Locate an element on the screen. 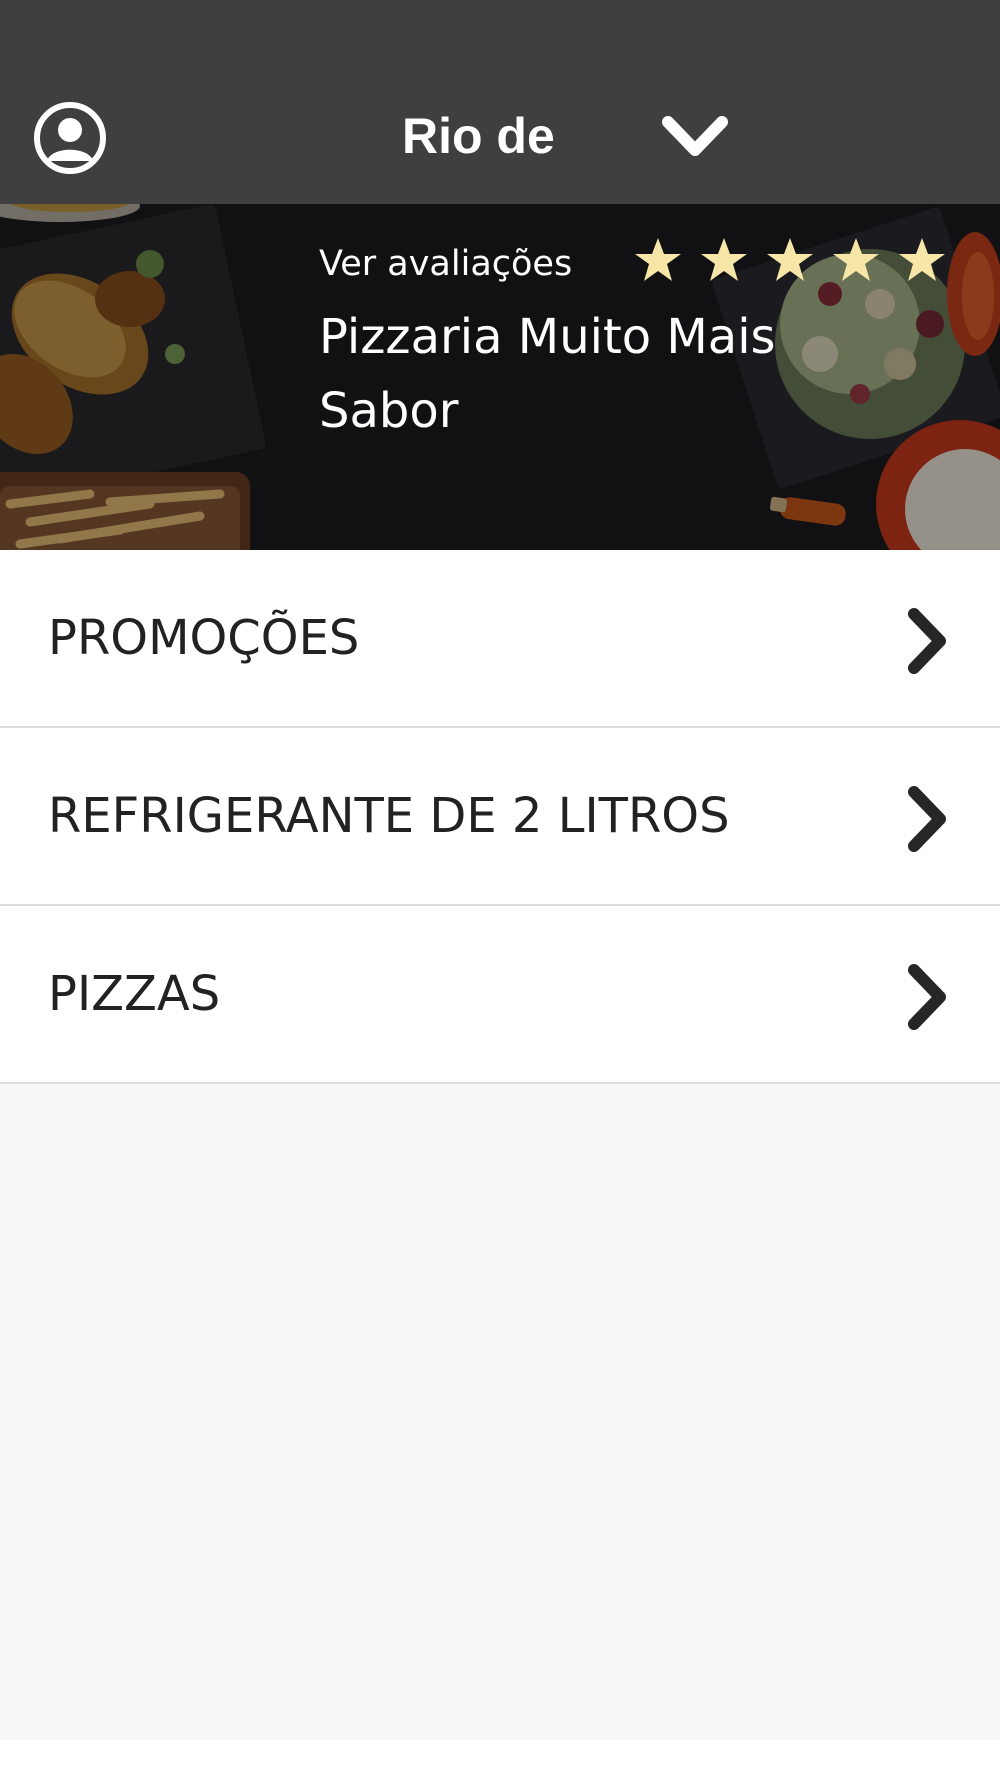 Image resolution: width=1000 pixels, height=1778 pixels. category-label: PROMOÇÕES is located at coordinates (204, 638).